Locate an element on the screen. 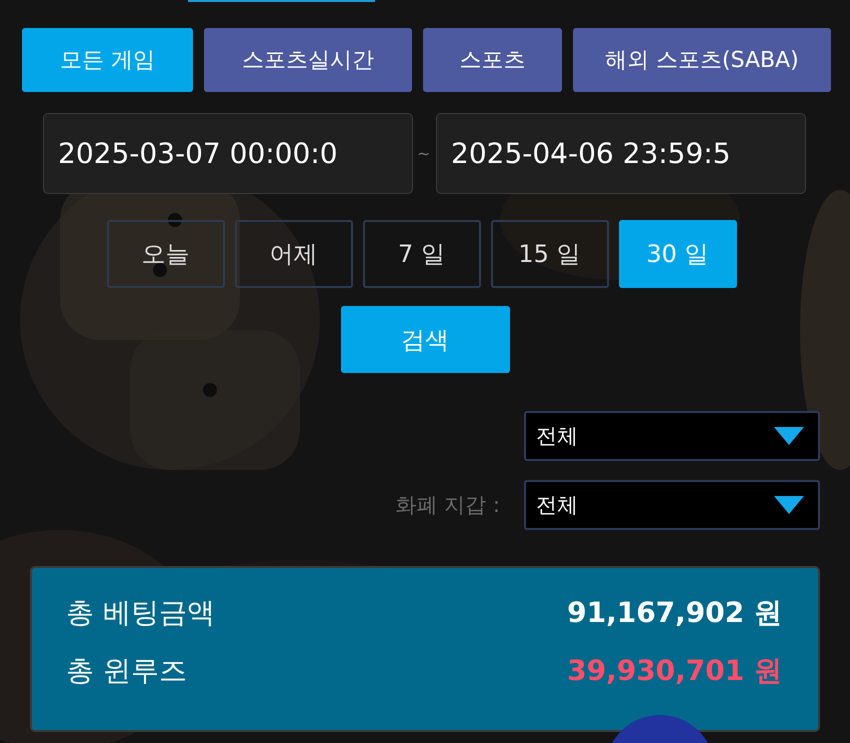 The image size is (850, 743). summary-label: 총 베팅금액 is located at coordinates (140, 613).